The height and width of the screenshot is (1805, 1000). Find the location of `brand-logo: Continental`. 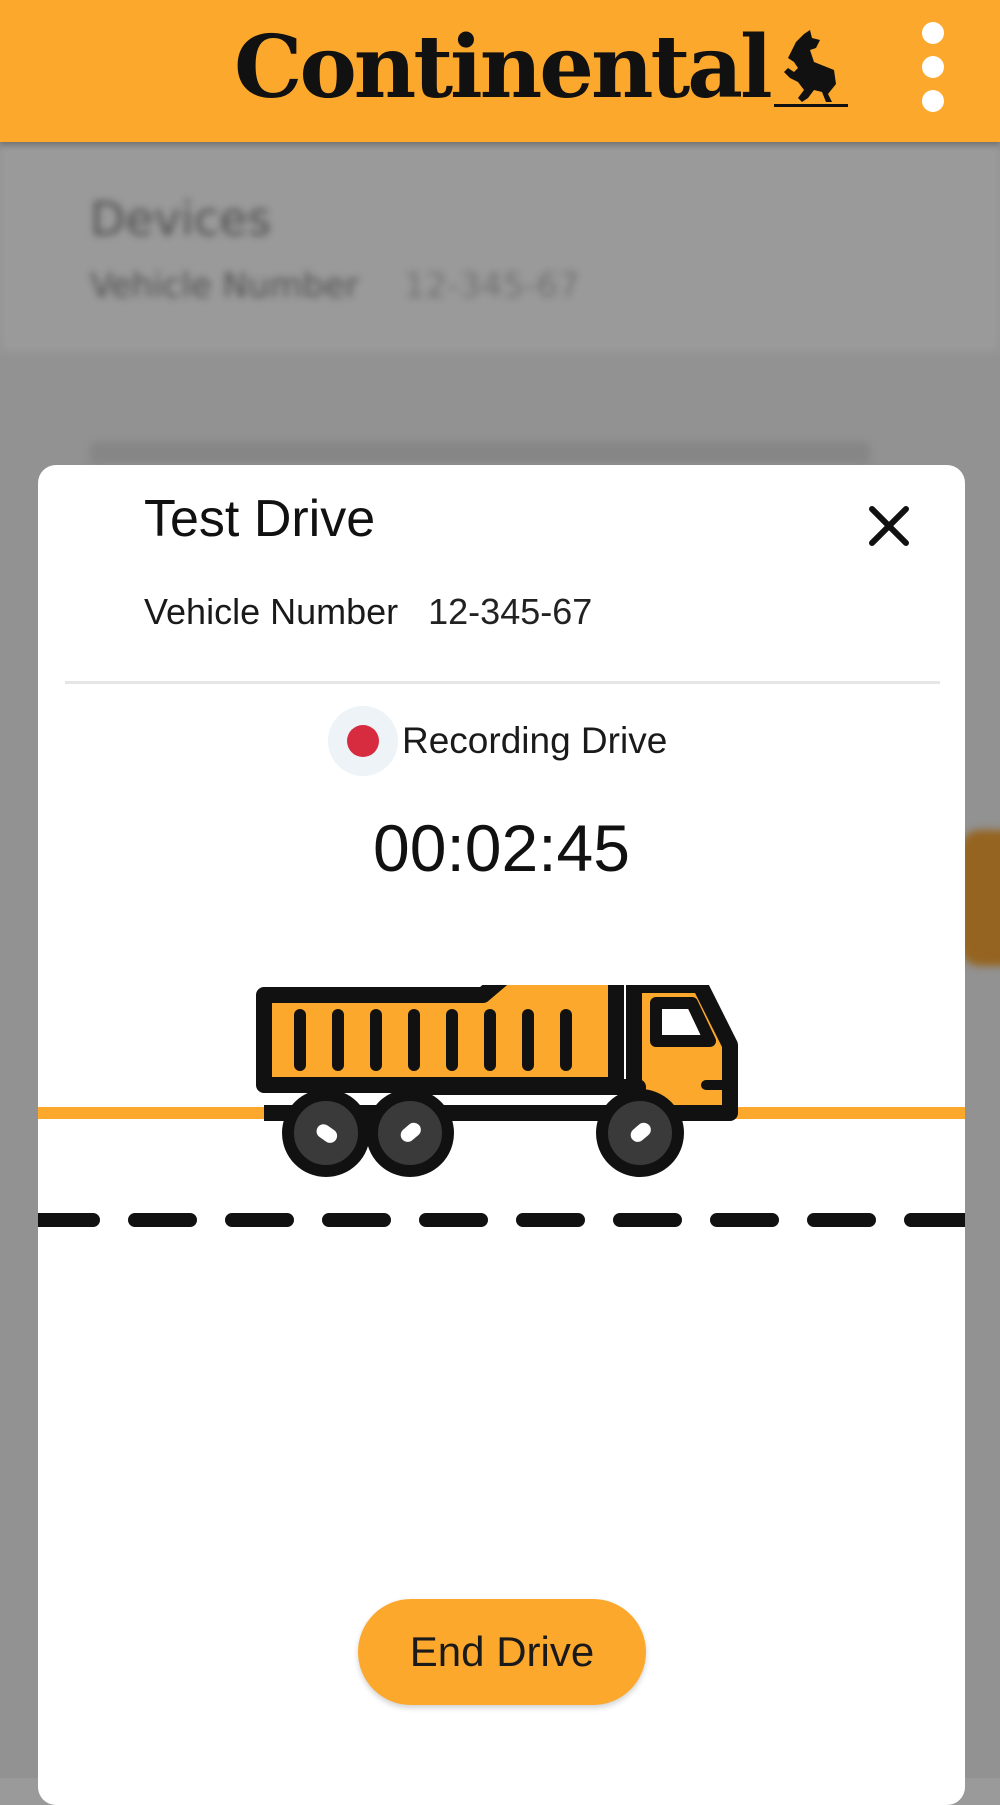

brand-logo: Continental is located at coordinates (541, 68).